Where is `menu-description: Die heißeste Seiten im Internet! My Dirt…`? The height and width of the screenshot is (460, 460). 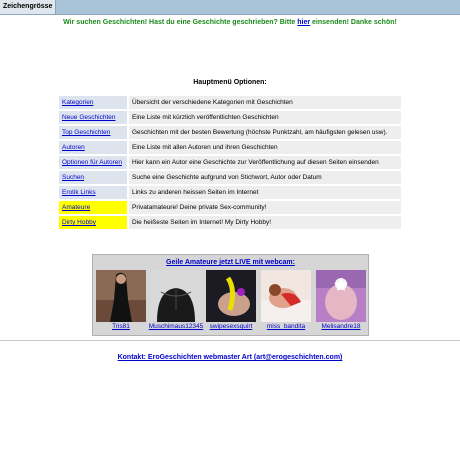 menu-description: Die heißeste Seiten im Internet! My Dirt… is located at coordinates (265, 222).